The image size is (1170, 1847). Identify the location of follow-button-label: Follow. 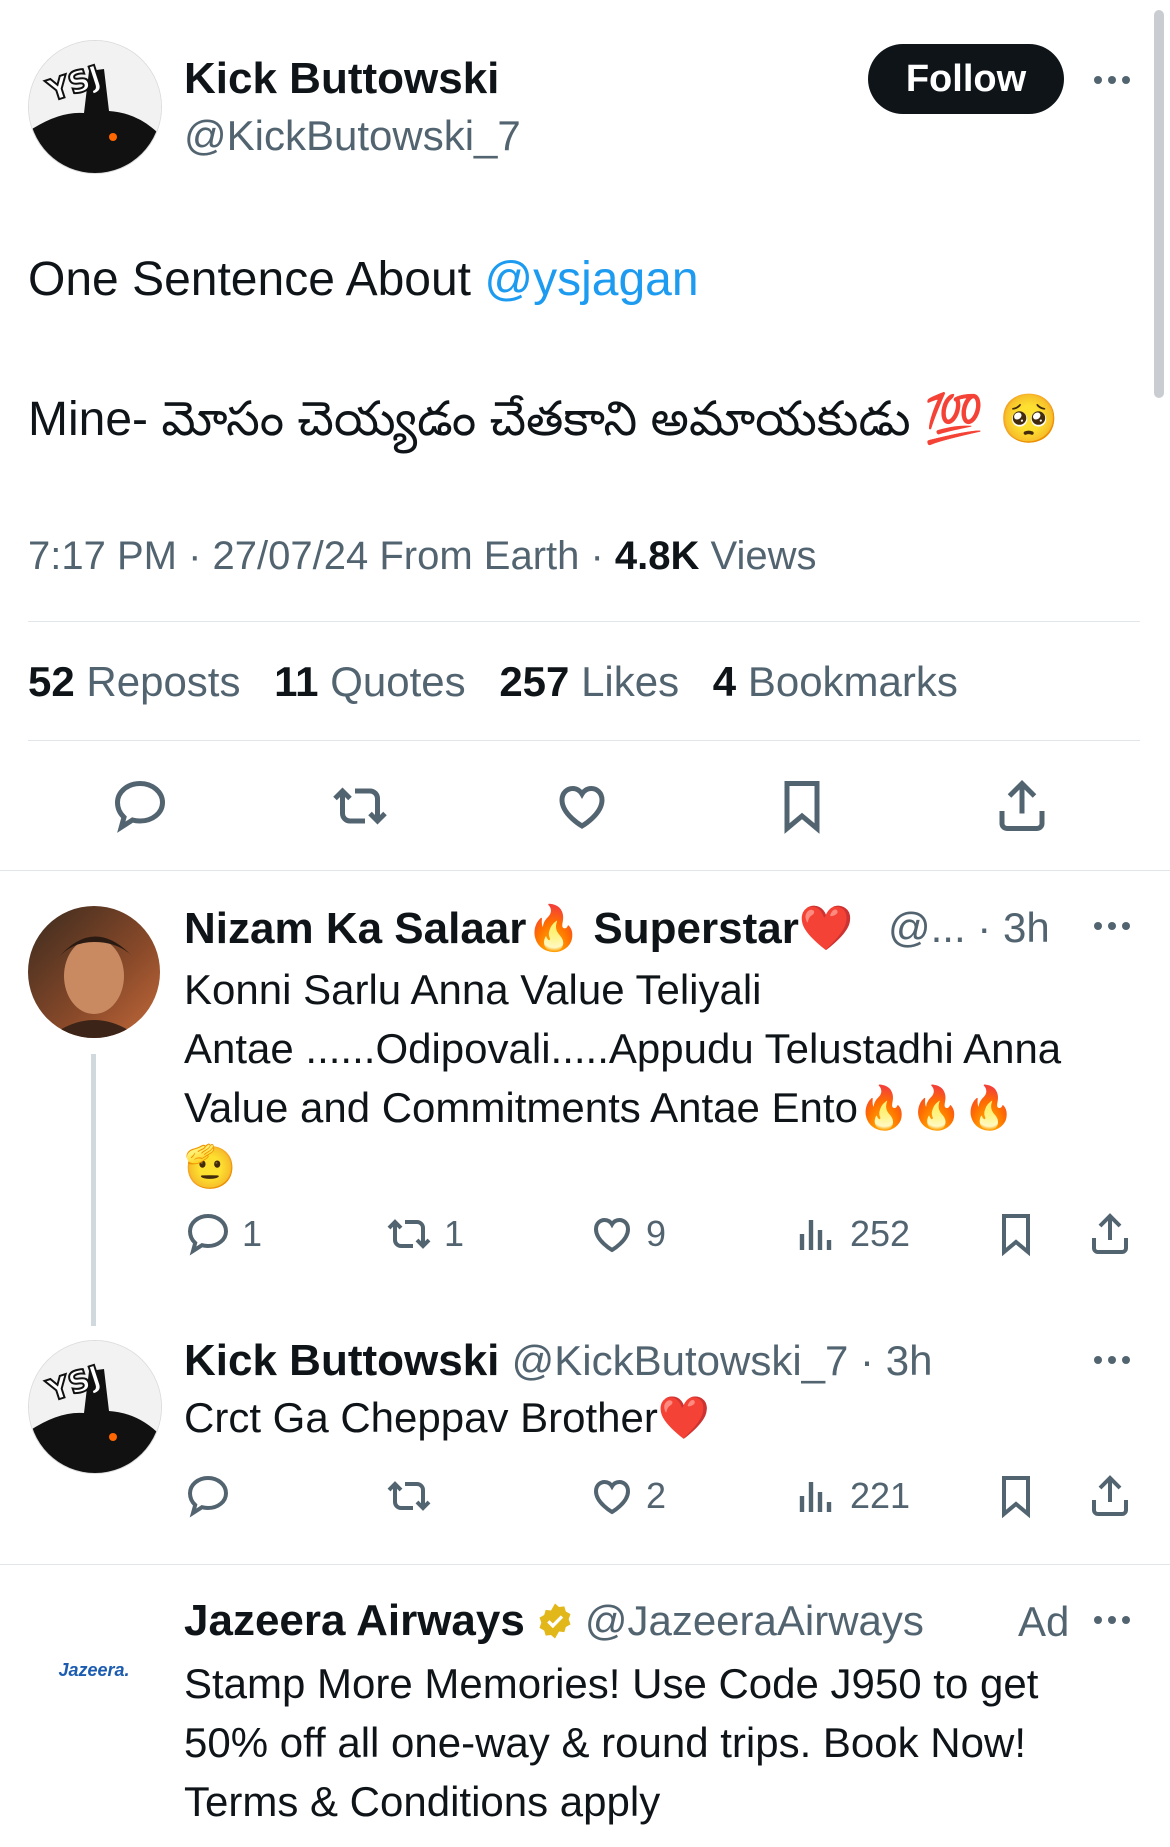
(966, 78).